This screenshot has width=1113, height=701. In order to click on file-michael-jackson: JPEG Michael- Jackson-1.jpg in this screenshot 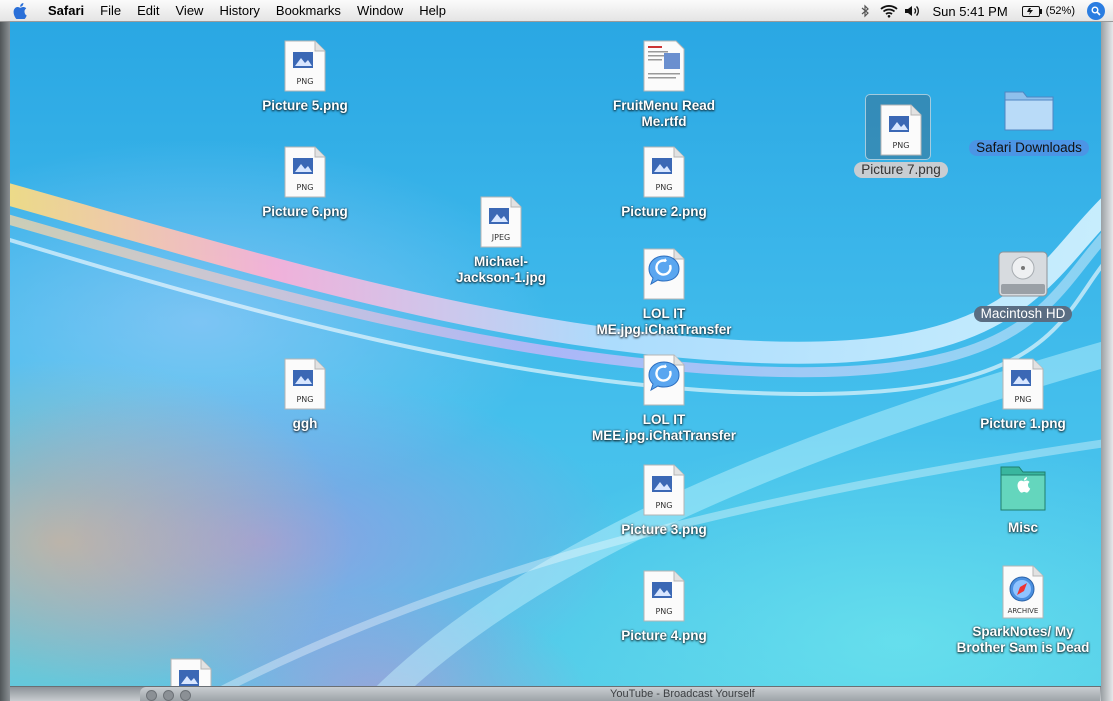, I will do `click(501, 239)`.